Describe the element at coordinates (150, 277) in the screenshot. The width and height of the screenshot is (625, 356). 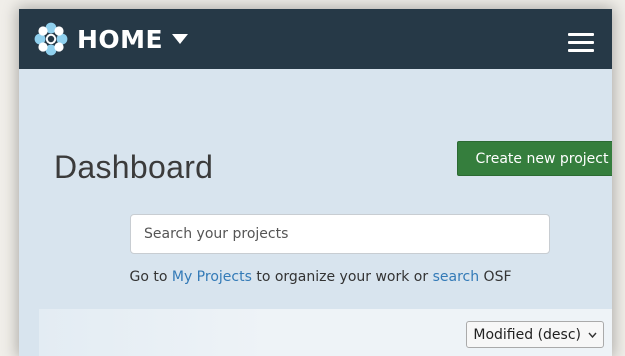
I see `help-prefix: Go to` at that location.